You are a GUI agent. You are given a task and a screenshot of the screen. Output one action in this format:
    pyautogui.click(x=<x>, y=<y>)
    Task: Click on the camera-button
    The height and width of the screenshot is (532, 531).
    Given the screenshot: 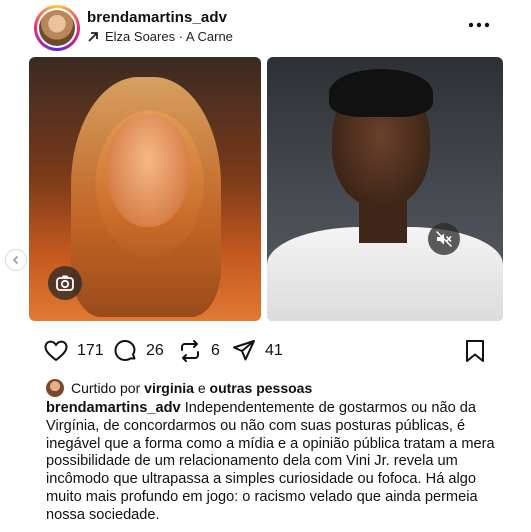 What is the action you would take?
    pyautogui.click(x=65, y=283)
    